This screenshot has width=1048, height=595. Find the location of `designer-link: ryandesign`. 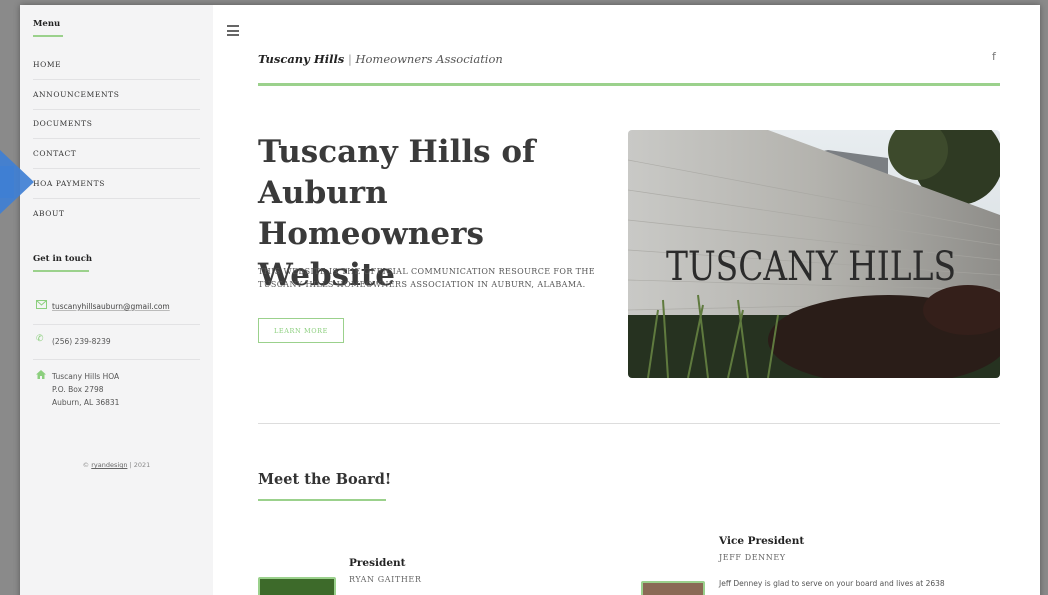

designer-link: ryandesign is located at coordinates (109, 465).